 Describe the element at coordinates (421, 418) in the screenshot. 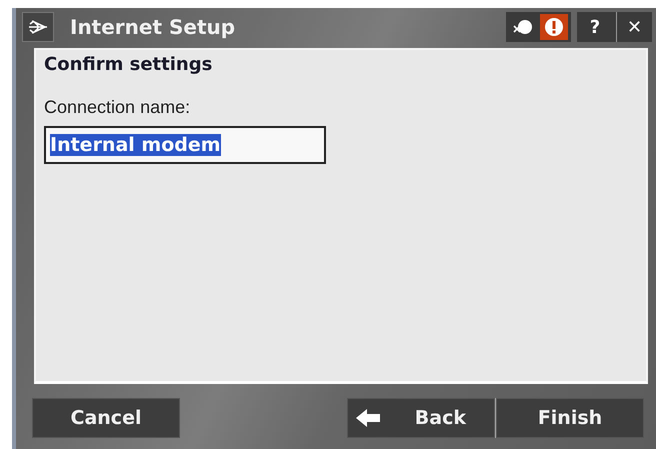

I see `back-button: Back` at that location.